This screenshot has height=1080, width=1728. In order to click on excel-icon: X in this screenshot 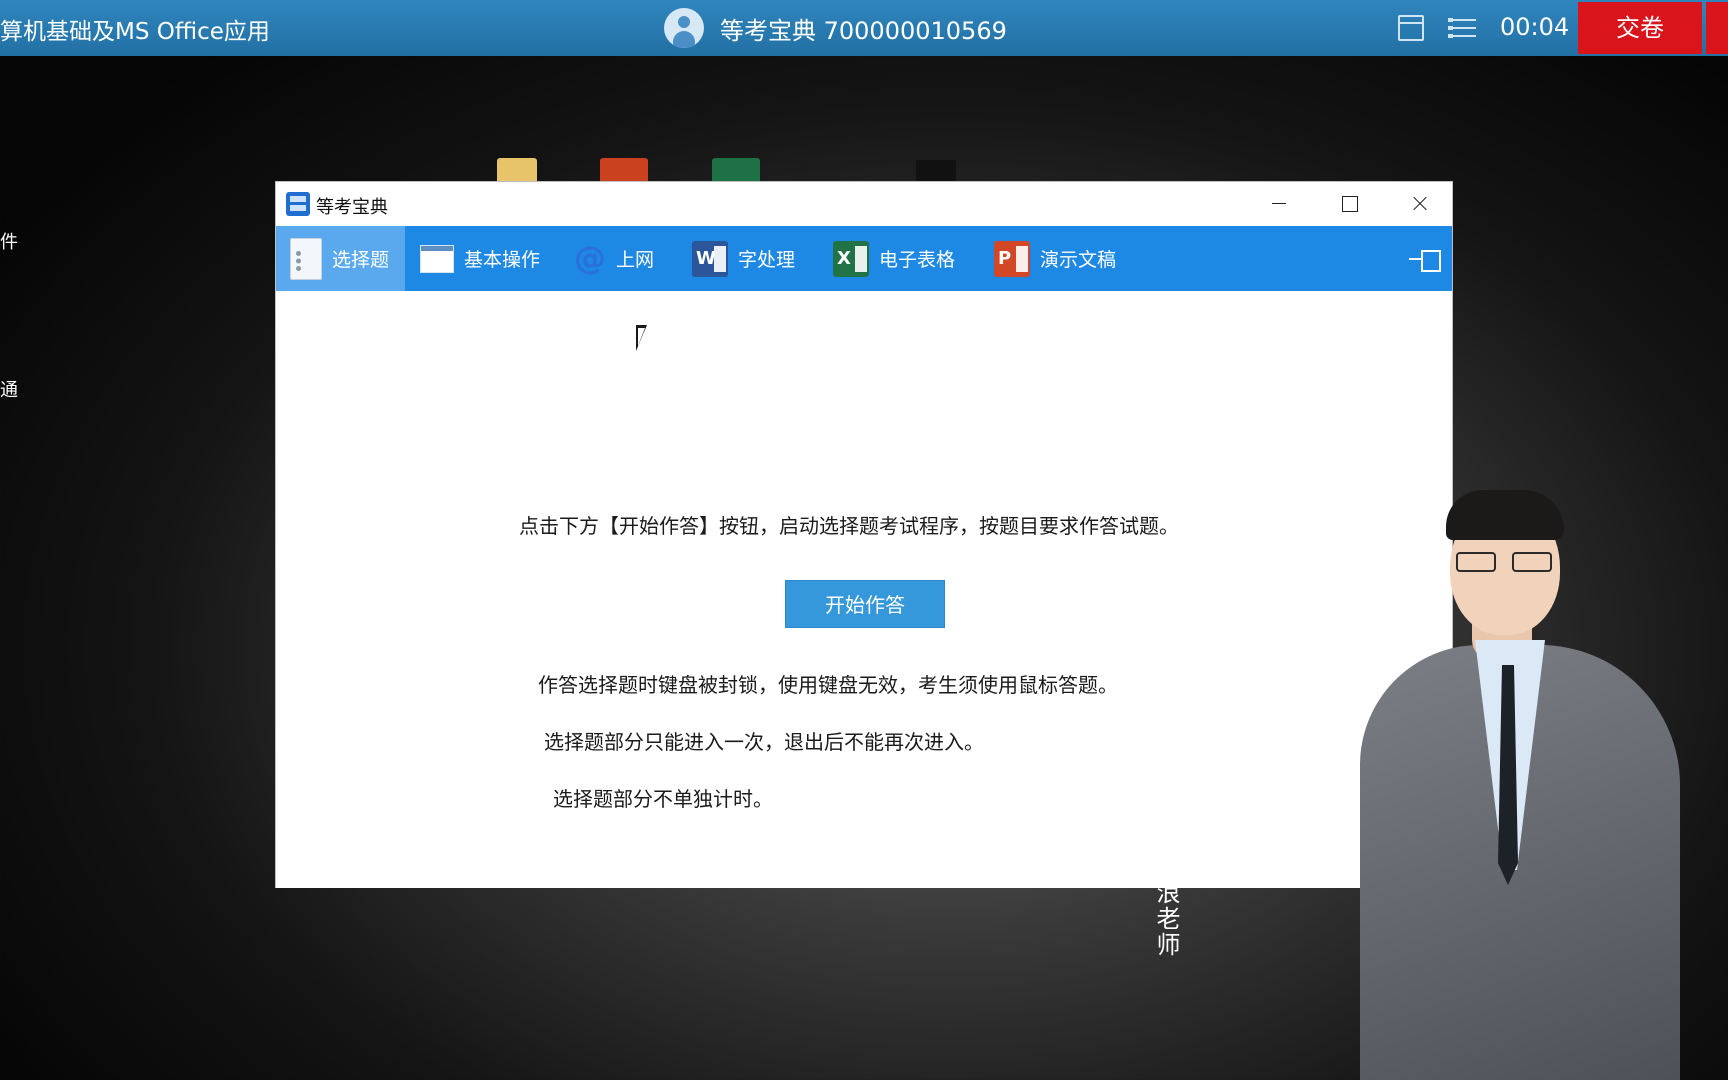, I will do `click(851, 258)`.